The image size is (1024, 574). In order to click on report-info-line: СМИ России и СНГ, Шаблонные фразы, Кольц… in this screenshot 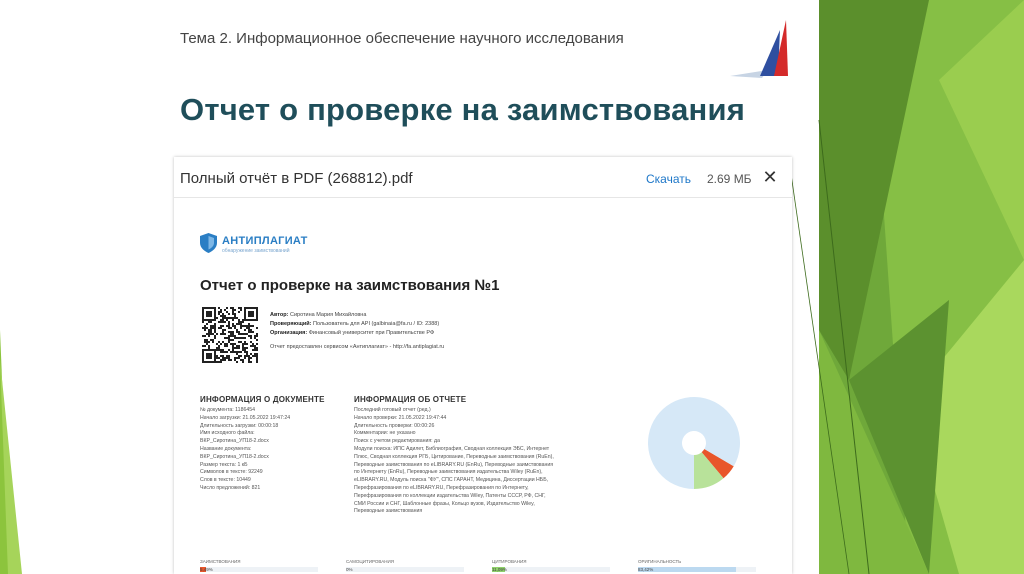, I will do `click(444, 503)`.